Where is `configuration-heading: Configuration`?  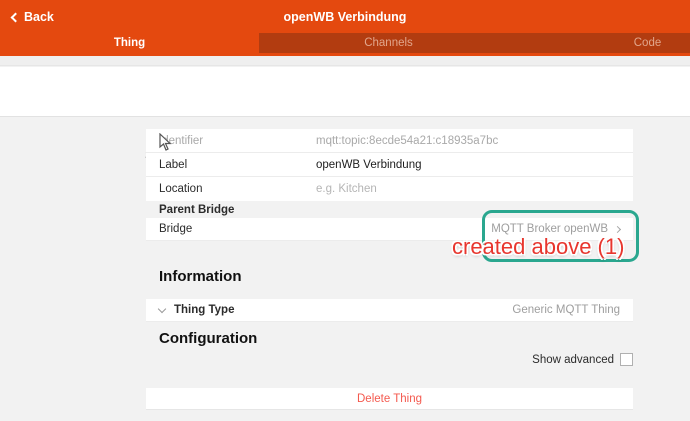 configuration-heading: Configuration is located at coordinates (208, 338).